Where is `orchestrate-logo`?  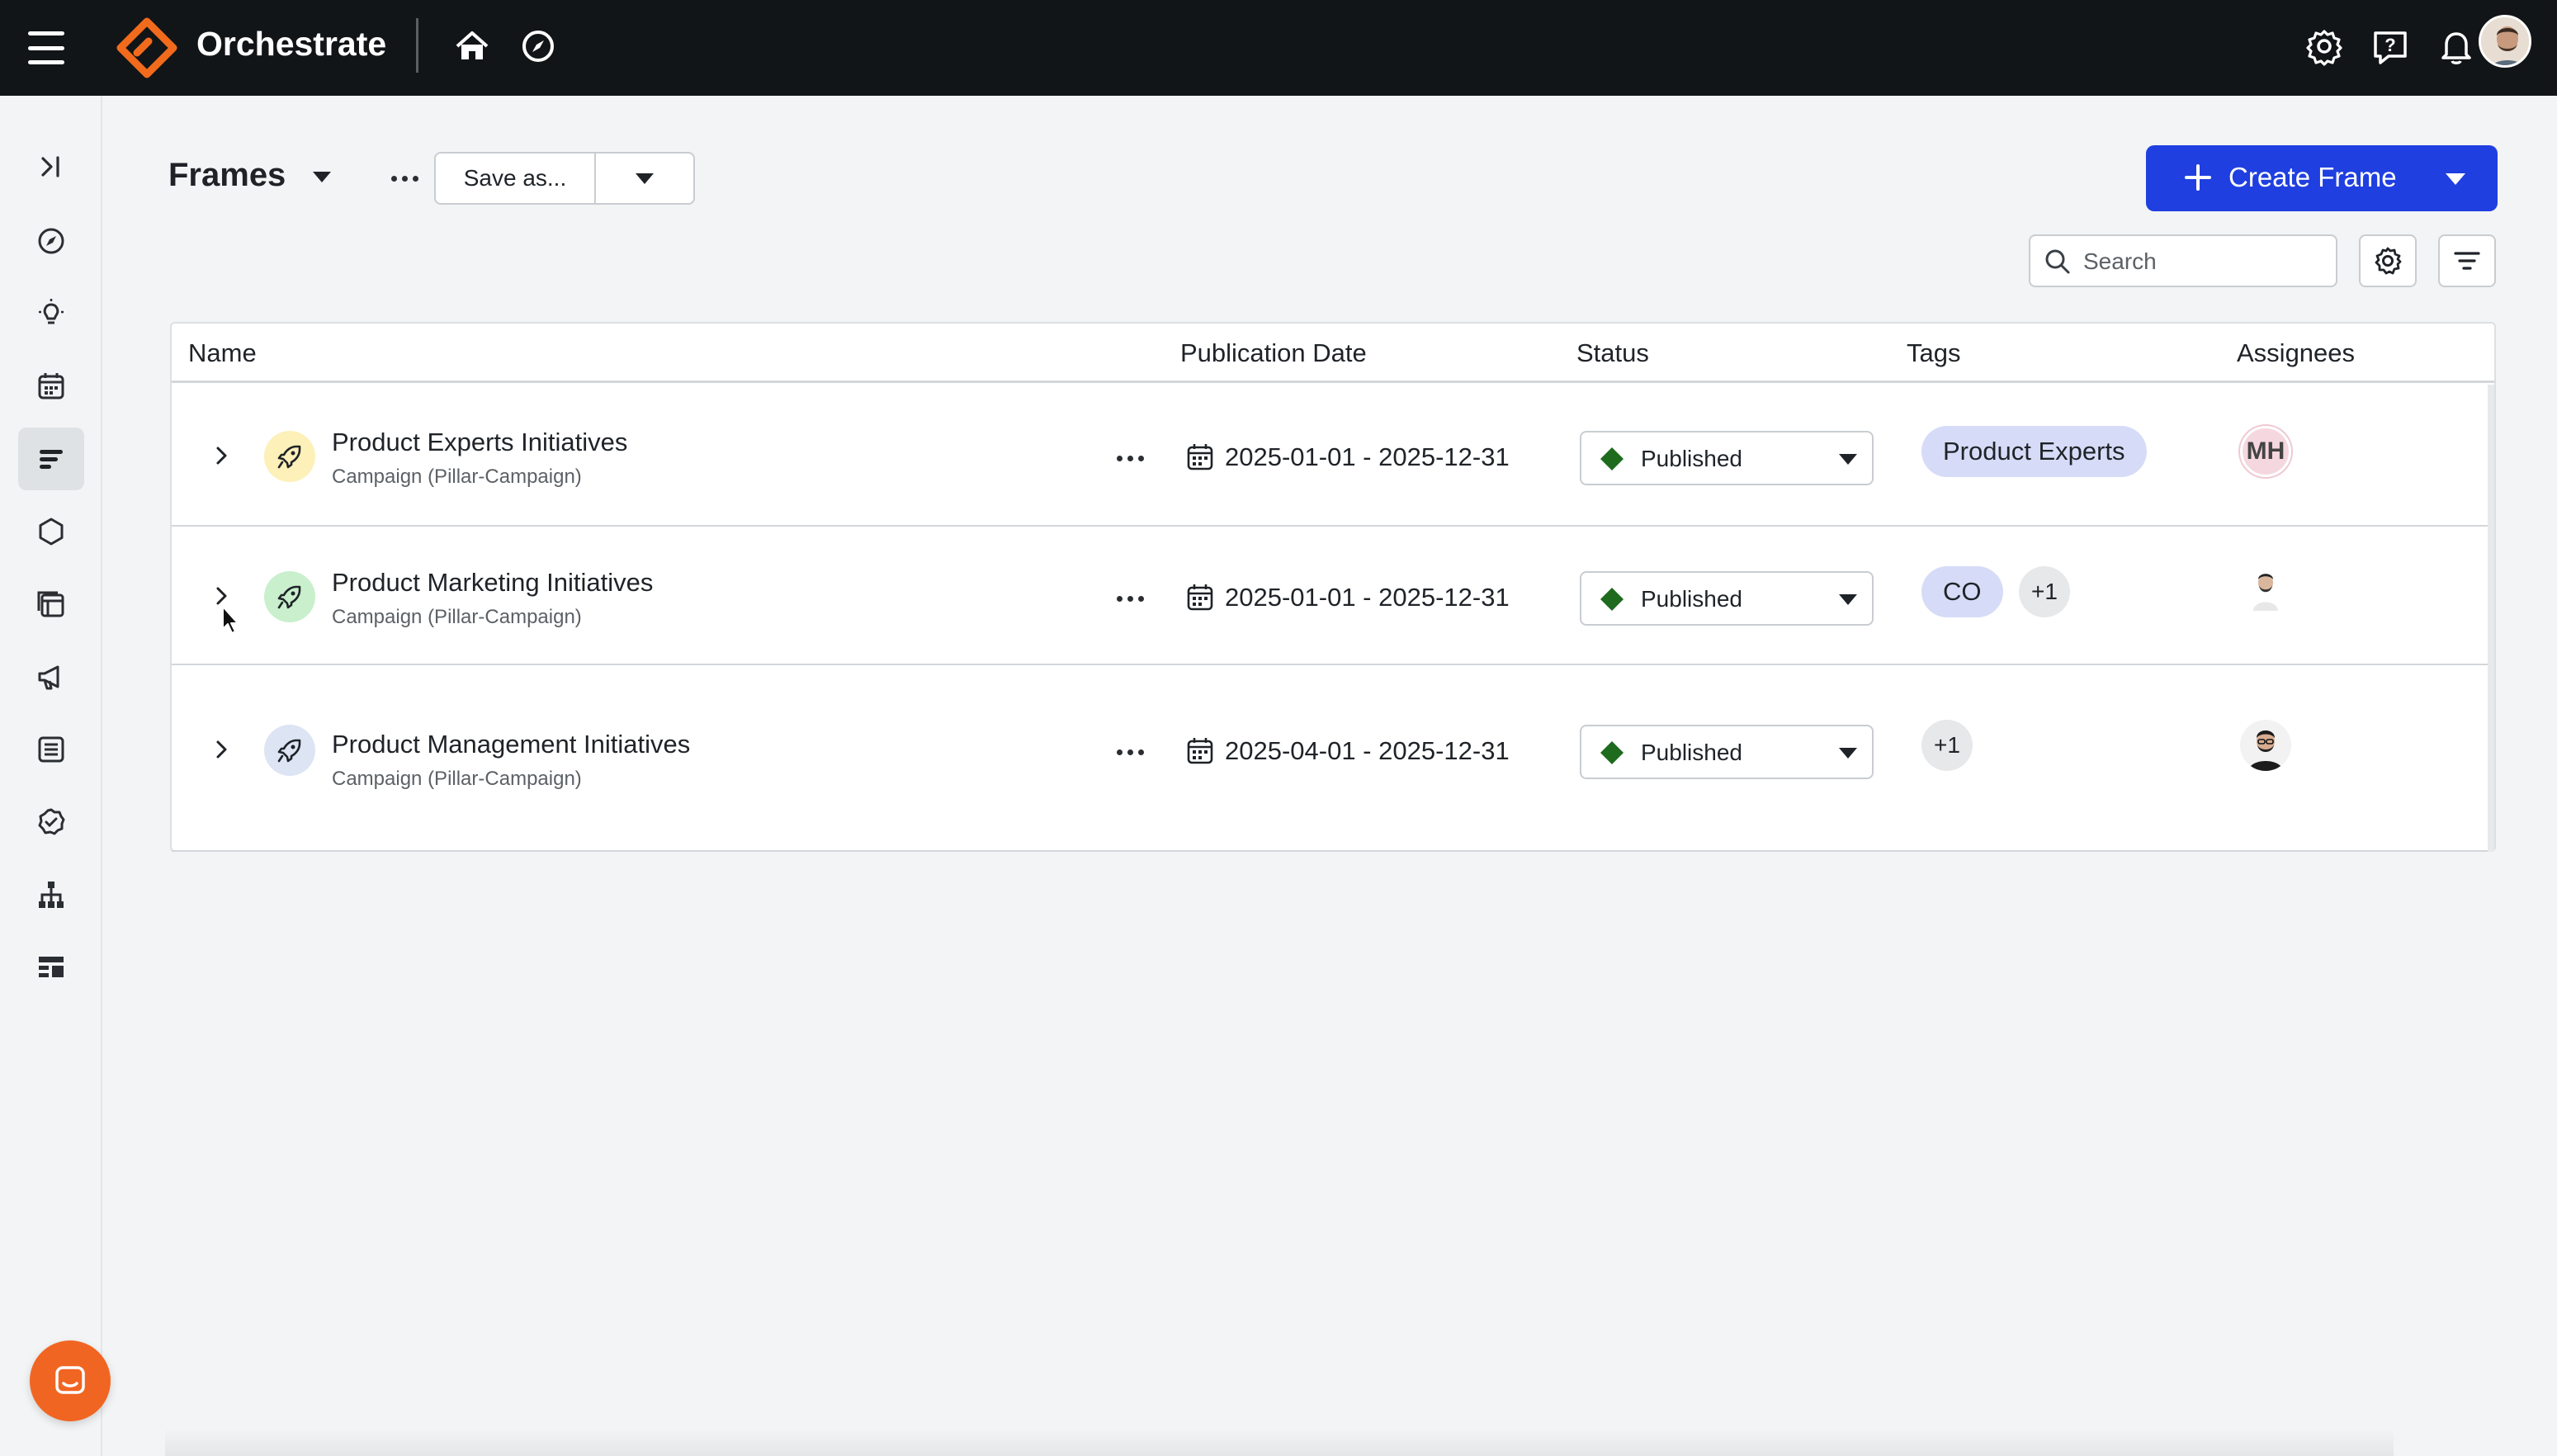
orchestrate-logo is located at coordinates (147, 48).